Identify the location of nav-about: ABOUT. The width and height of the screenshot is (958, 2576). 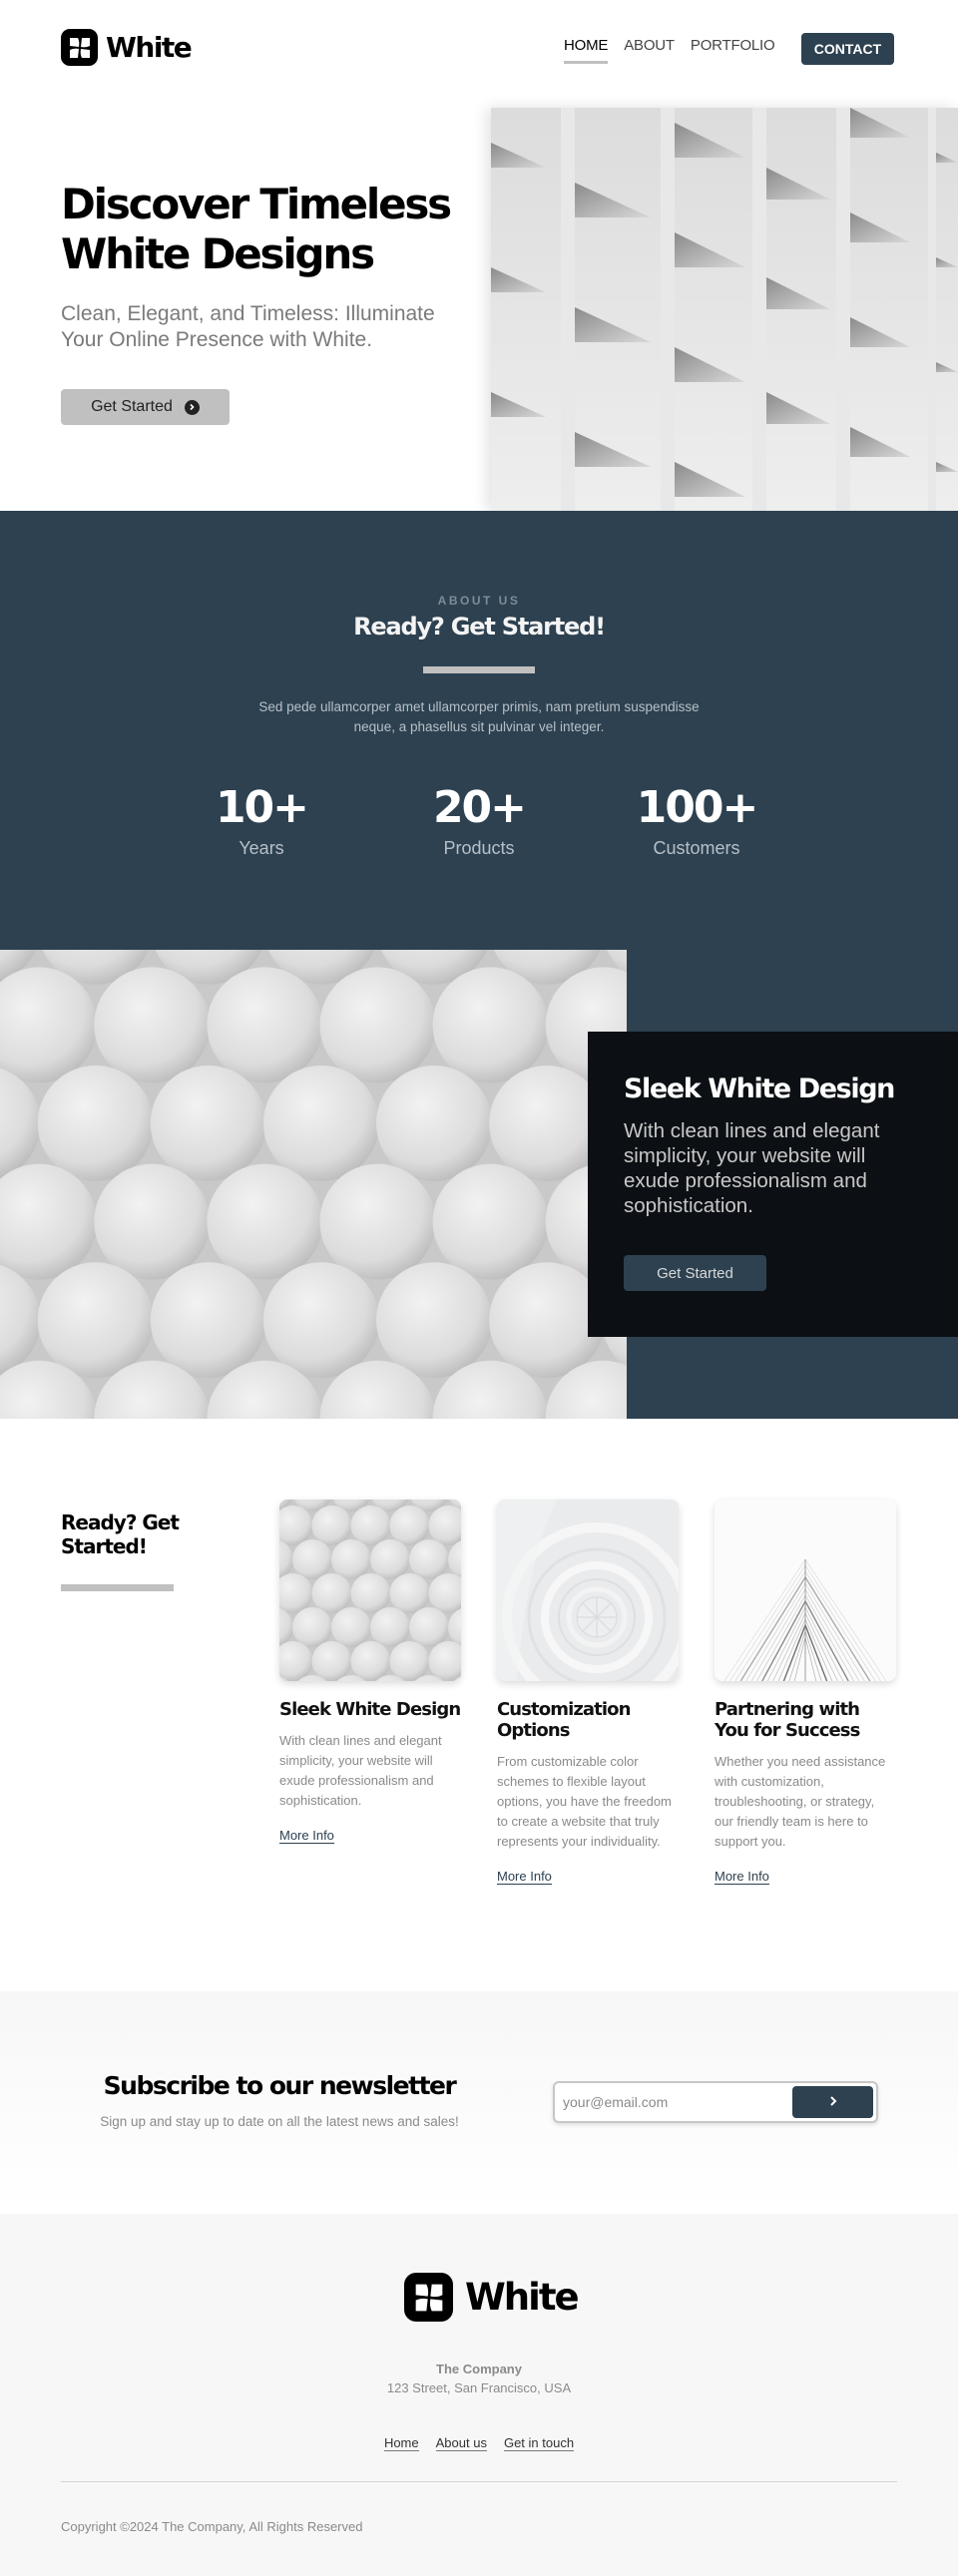
(649, 45).